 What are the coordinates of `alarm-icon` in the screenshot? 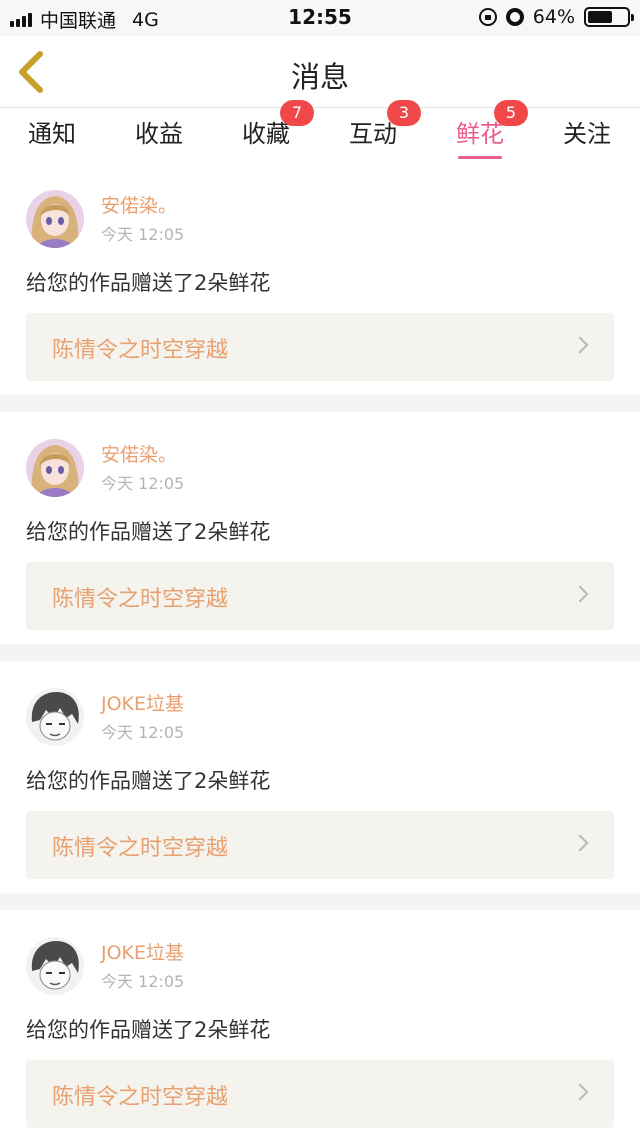 It's located at (514, 17).